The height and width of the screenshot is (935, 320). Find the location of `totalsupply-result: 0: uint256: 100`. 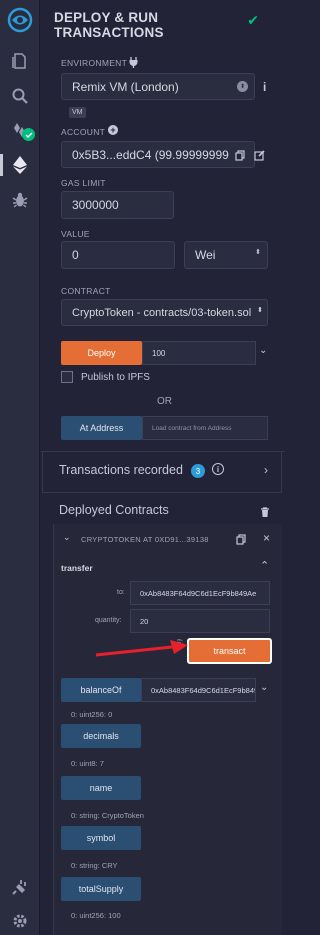

totalsupply-result: 0: uint256: 100 is located at coordinates (96, 915).